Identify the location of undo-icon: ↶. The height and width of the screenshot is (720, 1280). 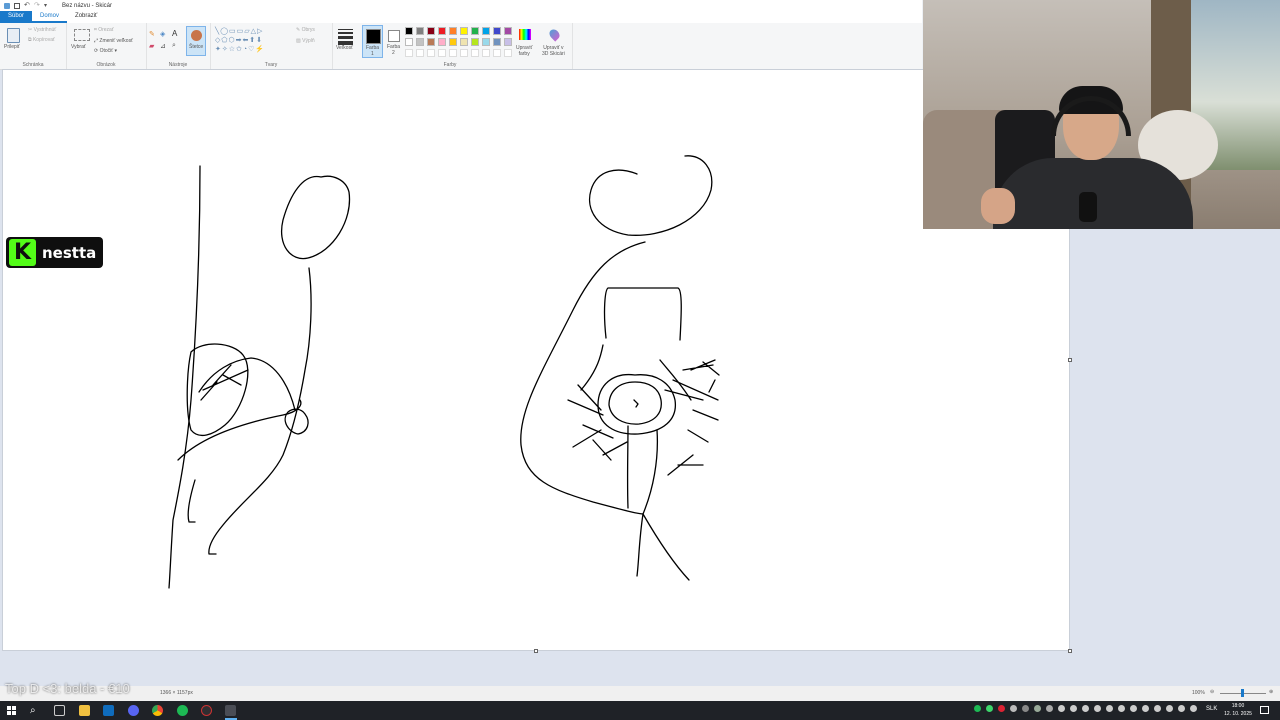
(27, 5).